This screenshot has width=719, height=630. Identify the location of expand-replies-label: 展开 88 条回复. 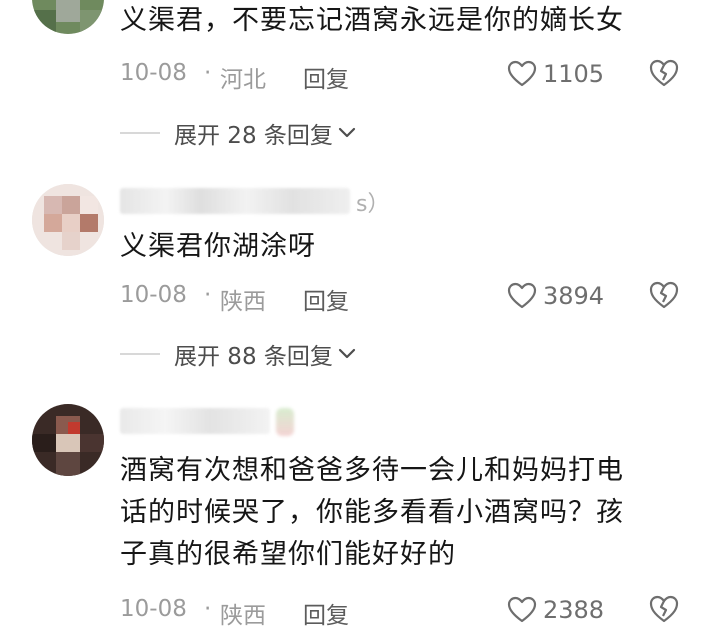
(253, 357).